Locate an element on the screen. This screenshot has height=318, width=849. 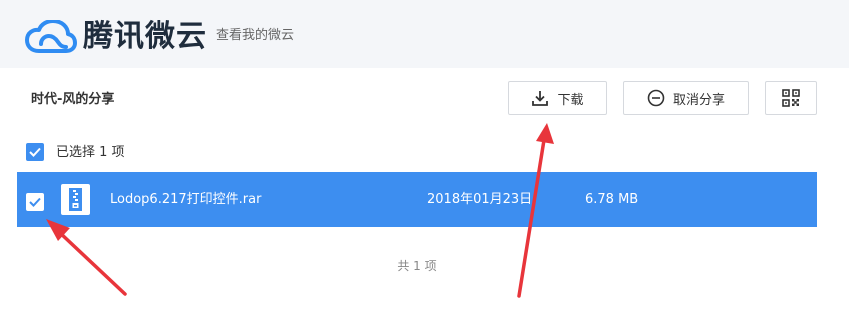
qr-code-icon is located at coordinates (791, 98).